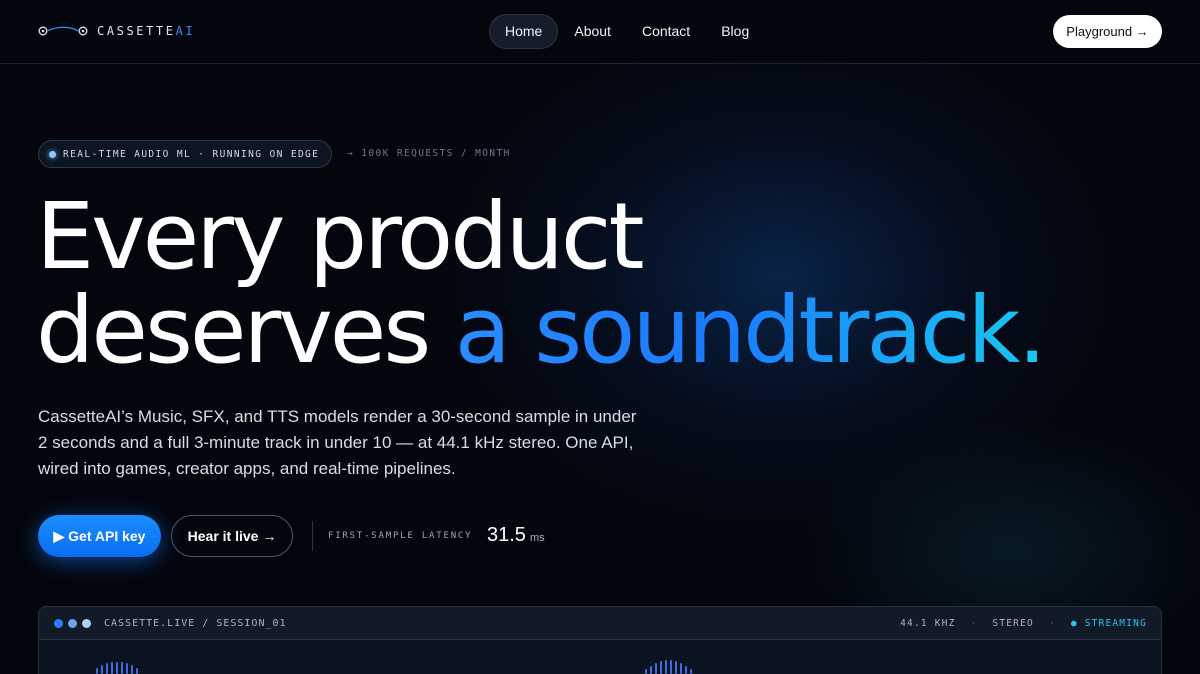 Image resolution: width=1200 pixels, height=674 pixels. Describe the element at coordinates (63, 31) in the screenshot. I see `cassette-reels-icon` at that location.